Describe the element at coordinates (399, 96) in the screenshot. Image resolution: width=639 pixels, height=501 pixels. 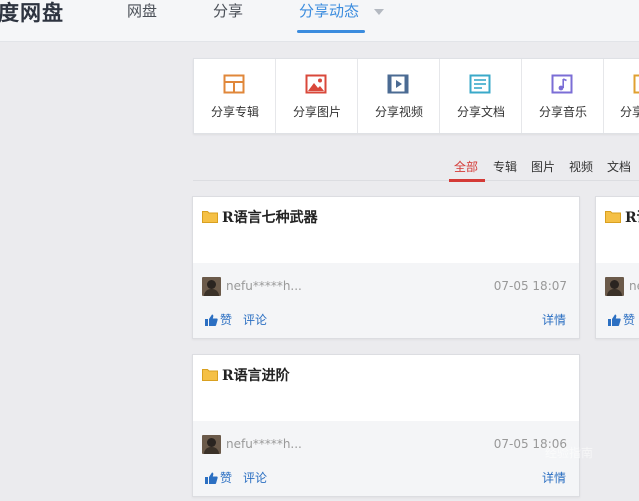
I see `share-video-button: 分享视频` at that location.